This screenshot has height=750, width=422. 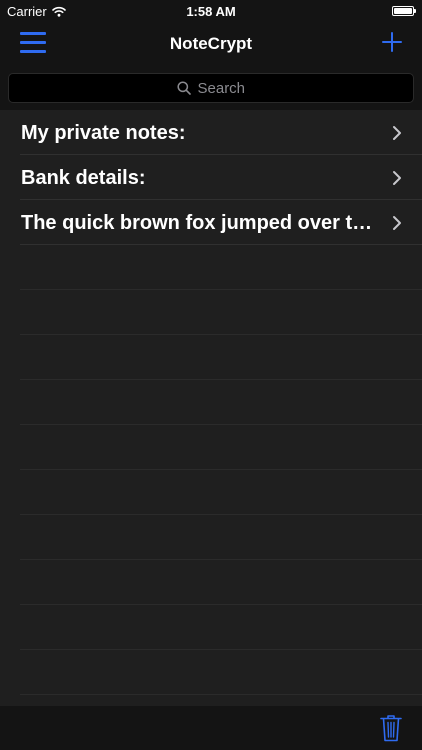 What do you see at coordinates (211, 132) in the screenshot?
I see `note-row: My private notes:` at bounding box center [211, 132].